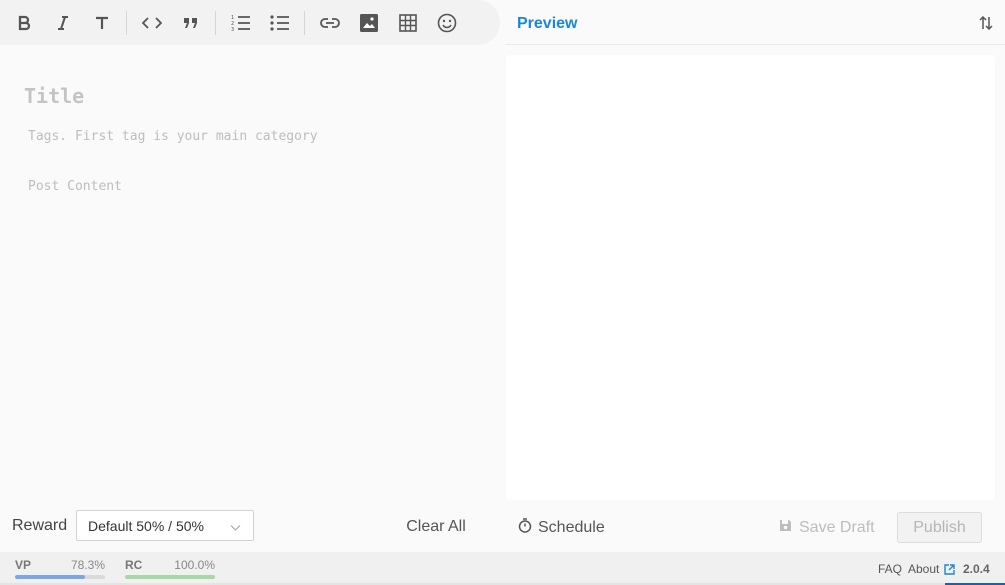  Describe the element at coordinates (436, 527) in the screenshot. I see `clear-all-button: Clear All` at that location.